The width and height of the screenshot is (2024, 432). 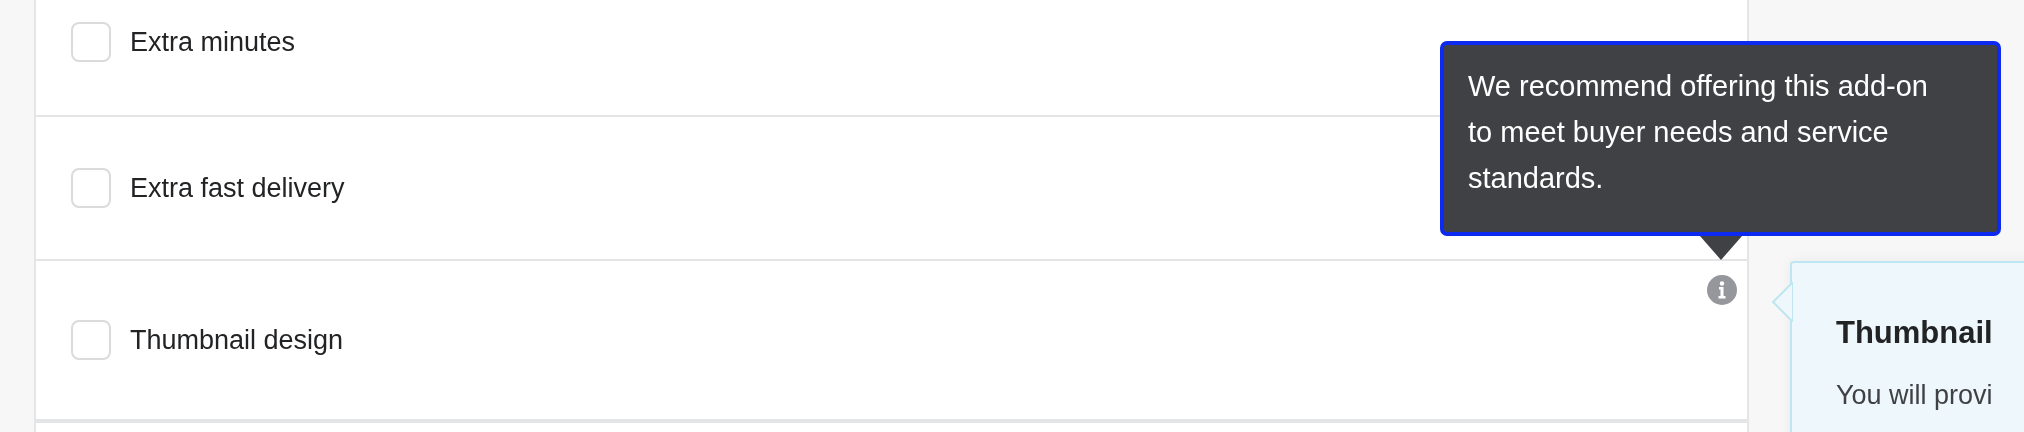 I want to click on panel-title: Thumbnail, so click(x=1915, y=333).